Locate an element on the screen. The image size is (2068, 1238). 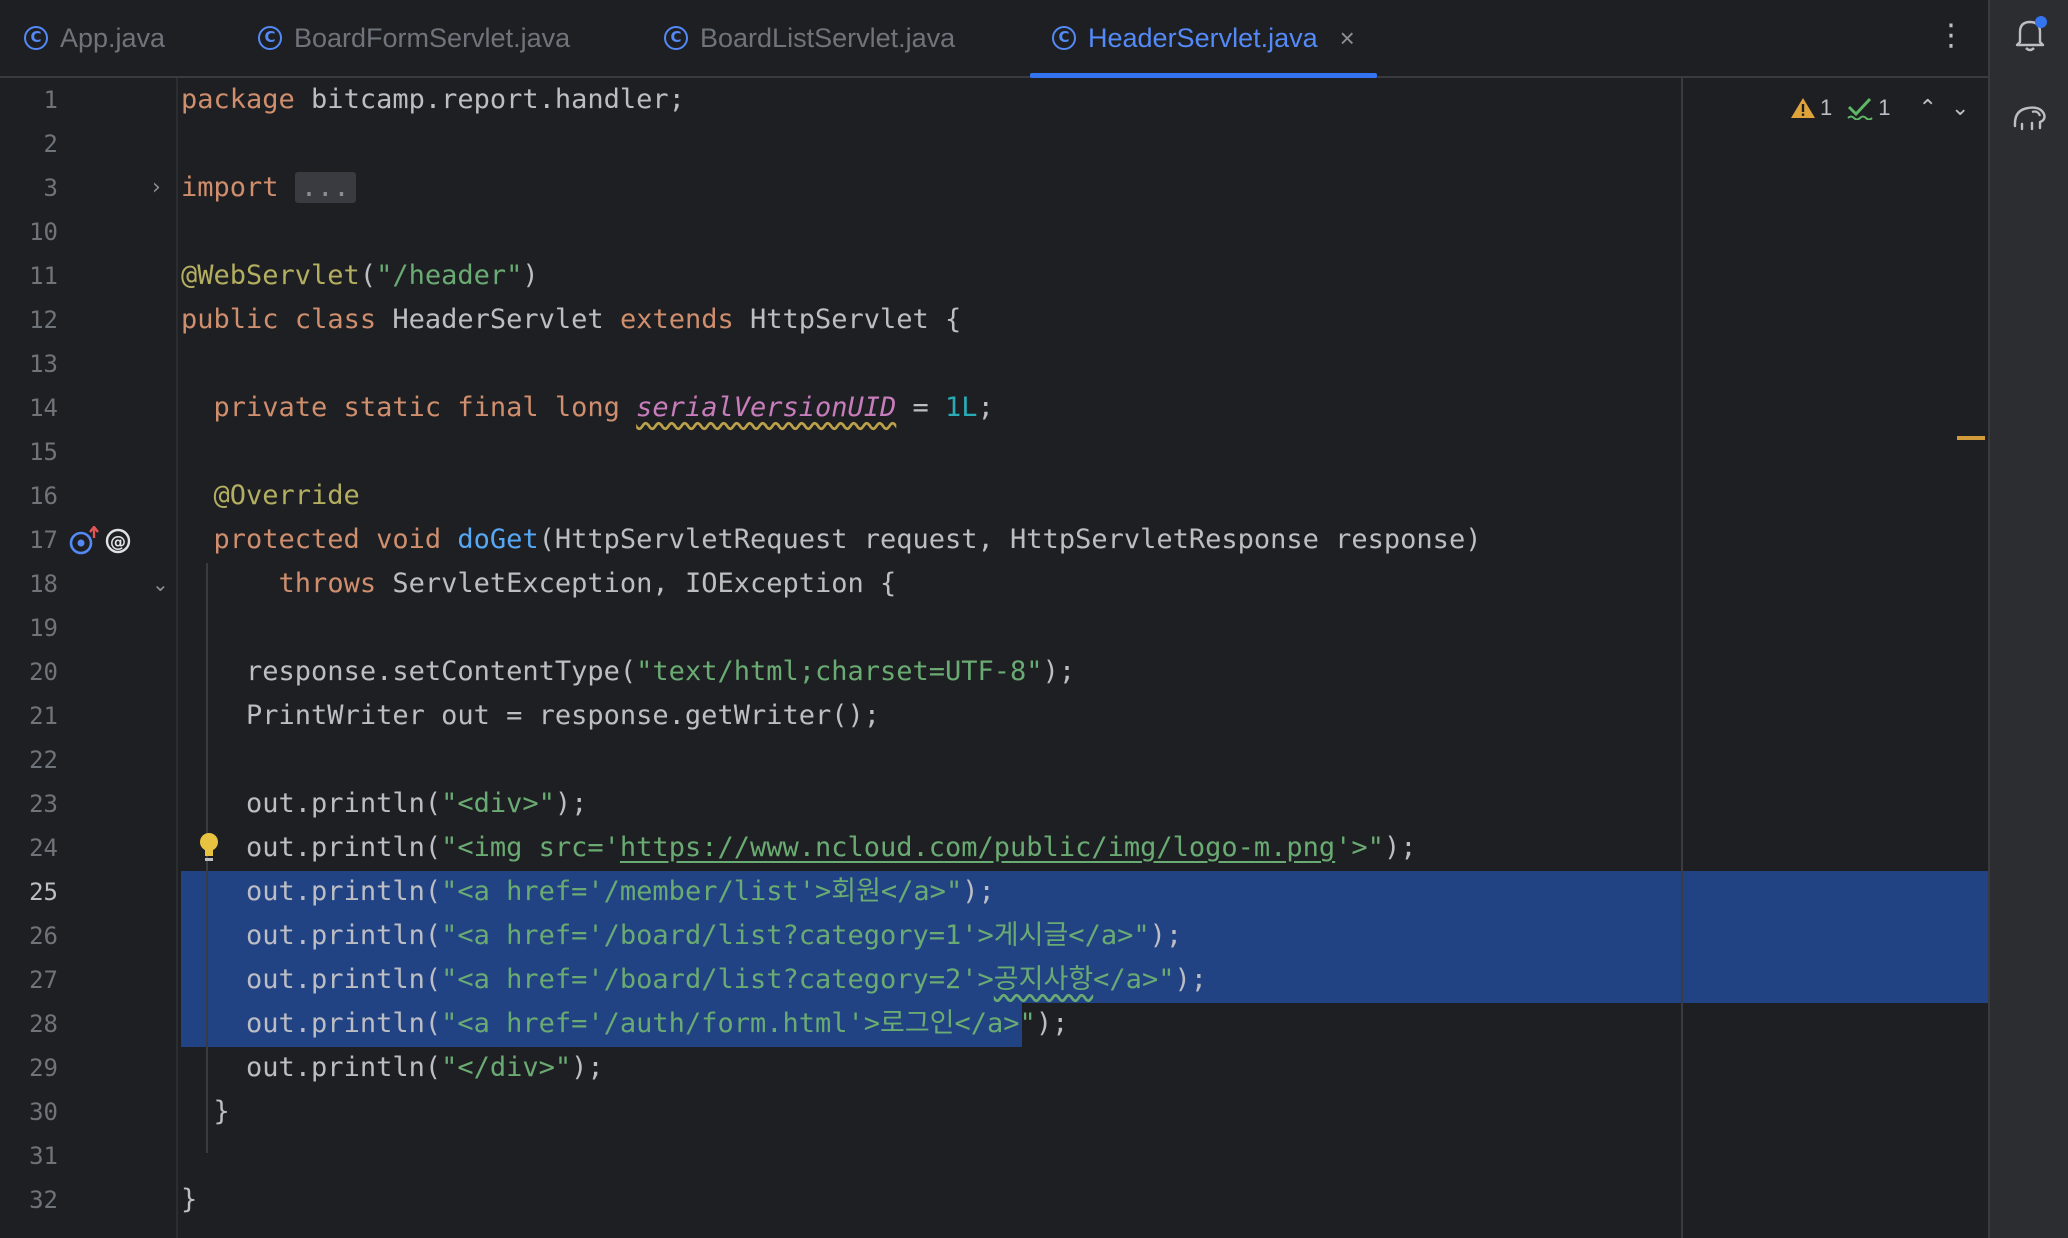
code-text: out.println("<div>"); is located at coordinates (417, 803).